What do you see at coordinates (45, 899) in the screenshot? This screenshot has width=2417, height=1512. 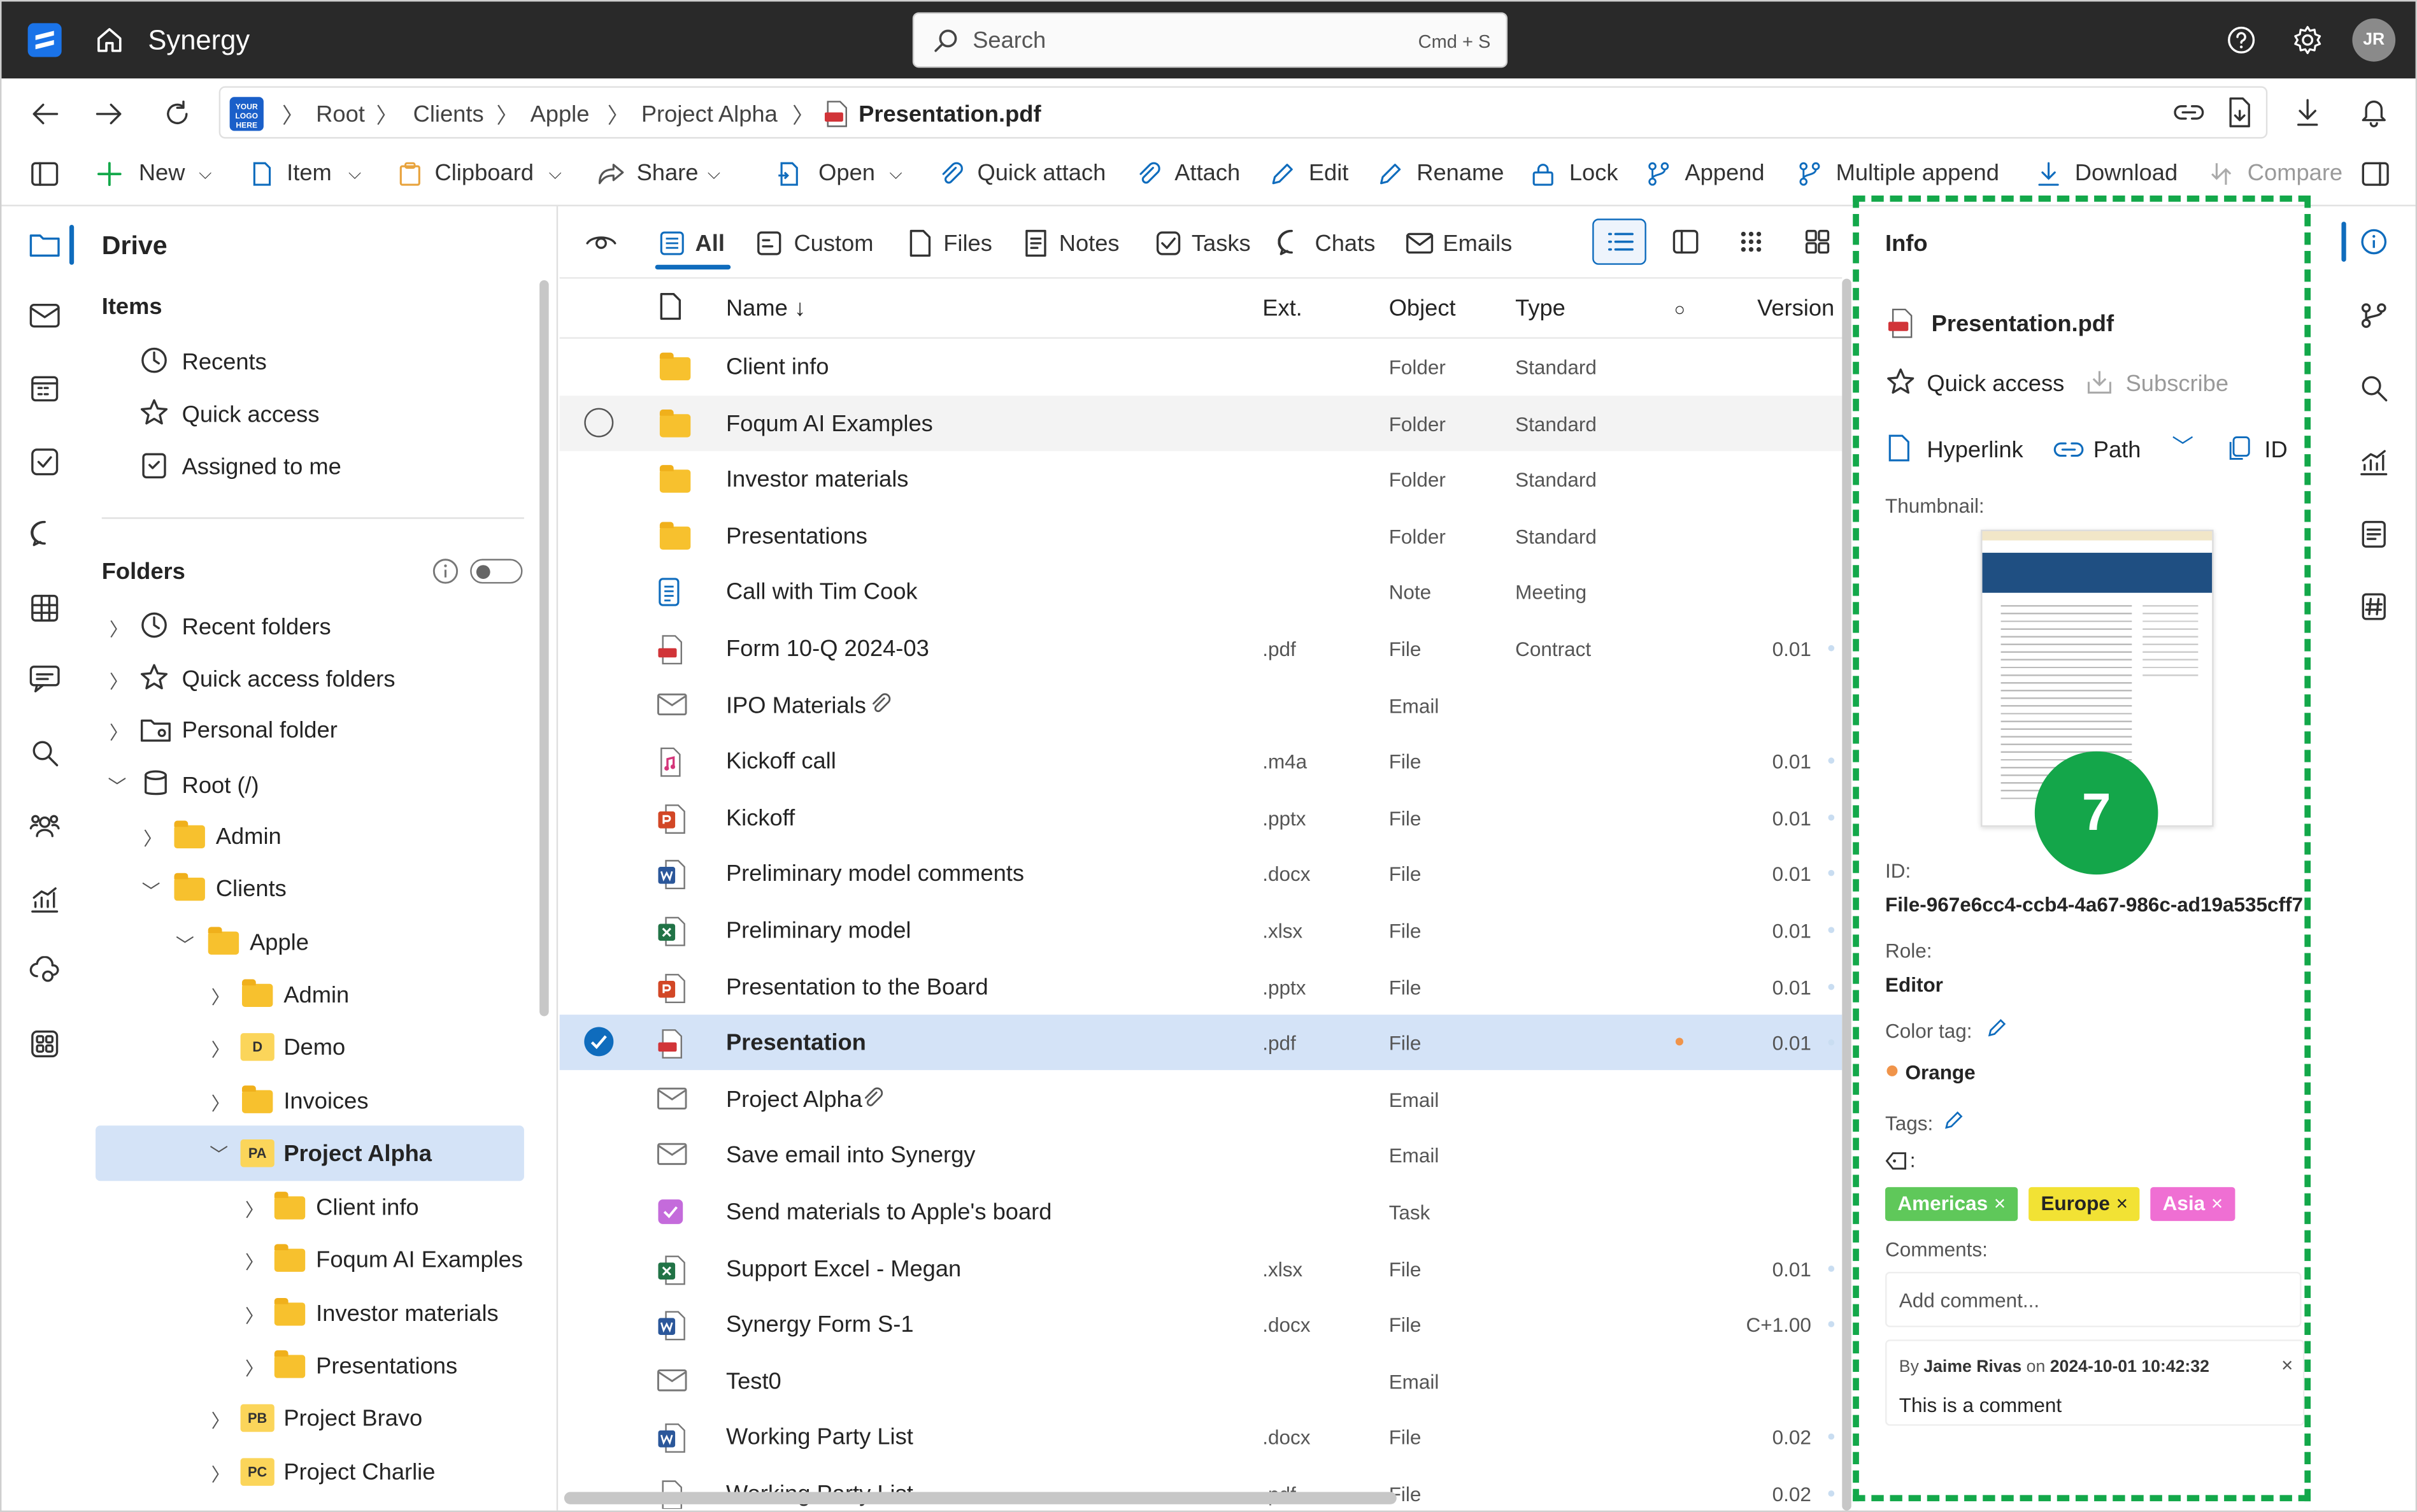 I see `analytics-chart-icon` at bounding box center [45, 899].